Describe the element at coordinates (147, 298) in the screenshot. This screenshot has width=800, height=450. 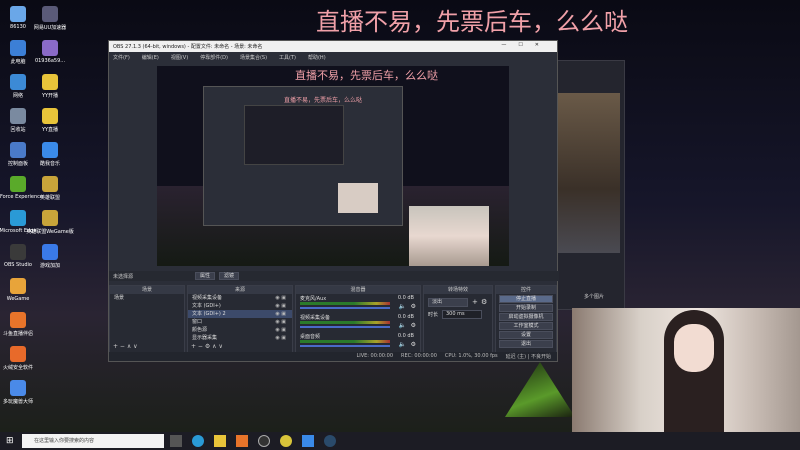
I see `scene-item: 场景` at that location.